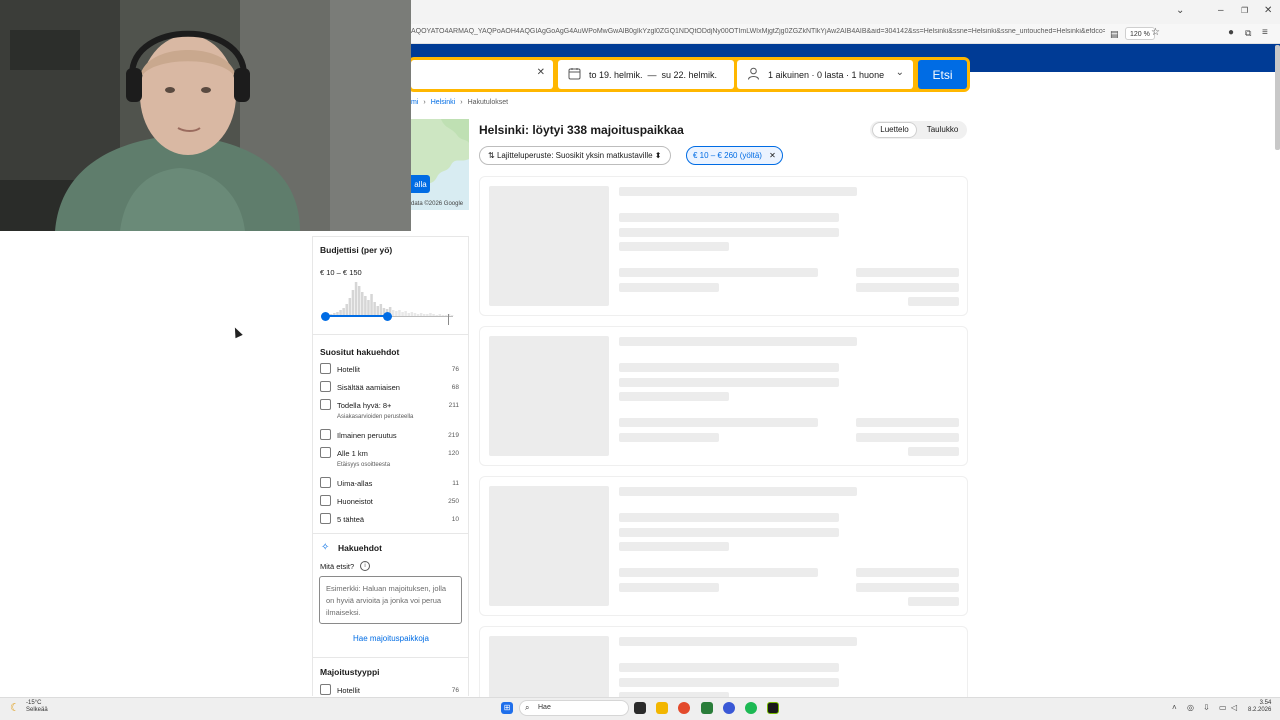  I want to click on price-filter-chip: € 10 – € 260 (yöltä) ✕, so click(734, 155).